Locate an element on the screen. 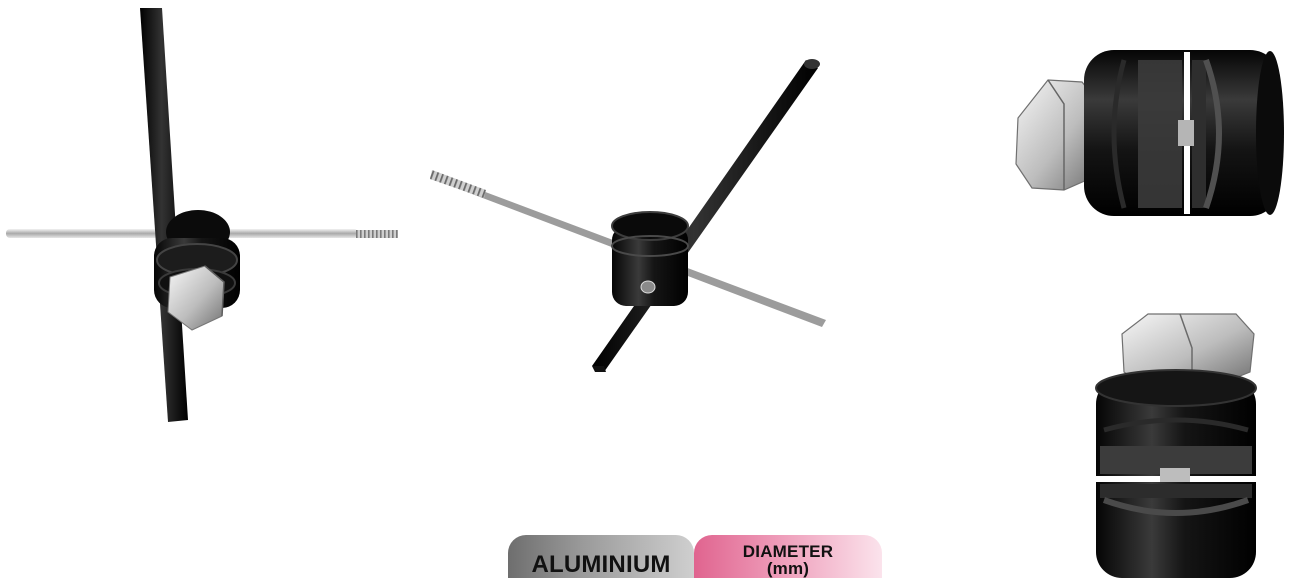  diameter-label: DIAMETER is located at coordinates (788, 551).